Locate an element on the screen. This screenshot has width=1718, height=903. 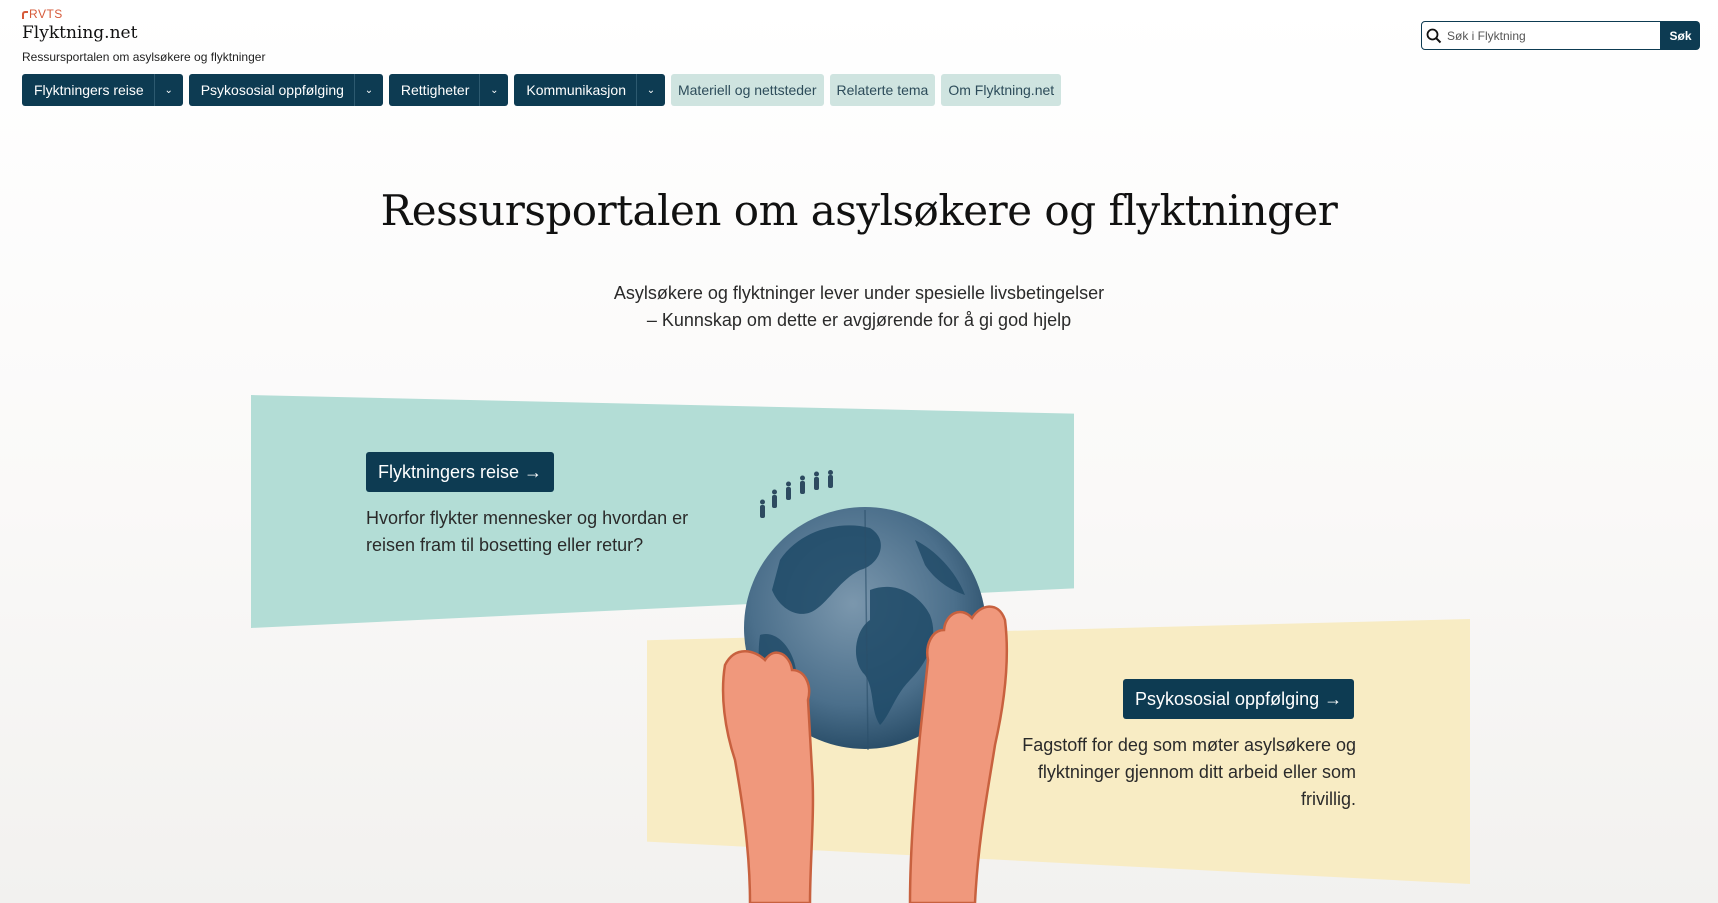
search-button: Søk is located at coordinates (1680, 35).